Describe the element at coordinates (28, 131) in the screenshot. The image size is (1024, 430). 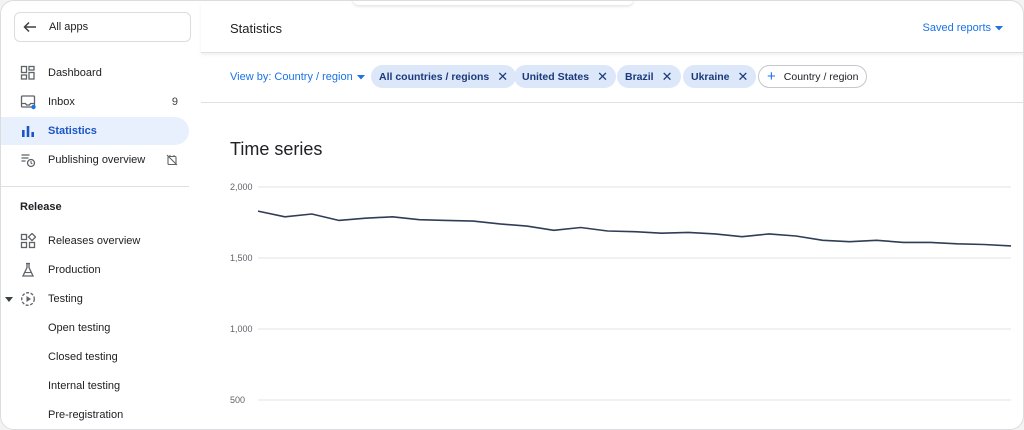
I see `bar-chart-icon` at that location.